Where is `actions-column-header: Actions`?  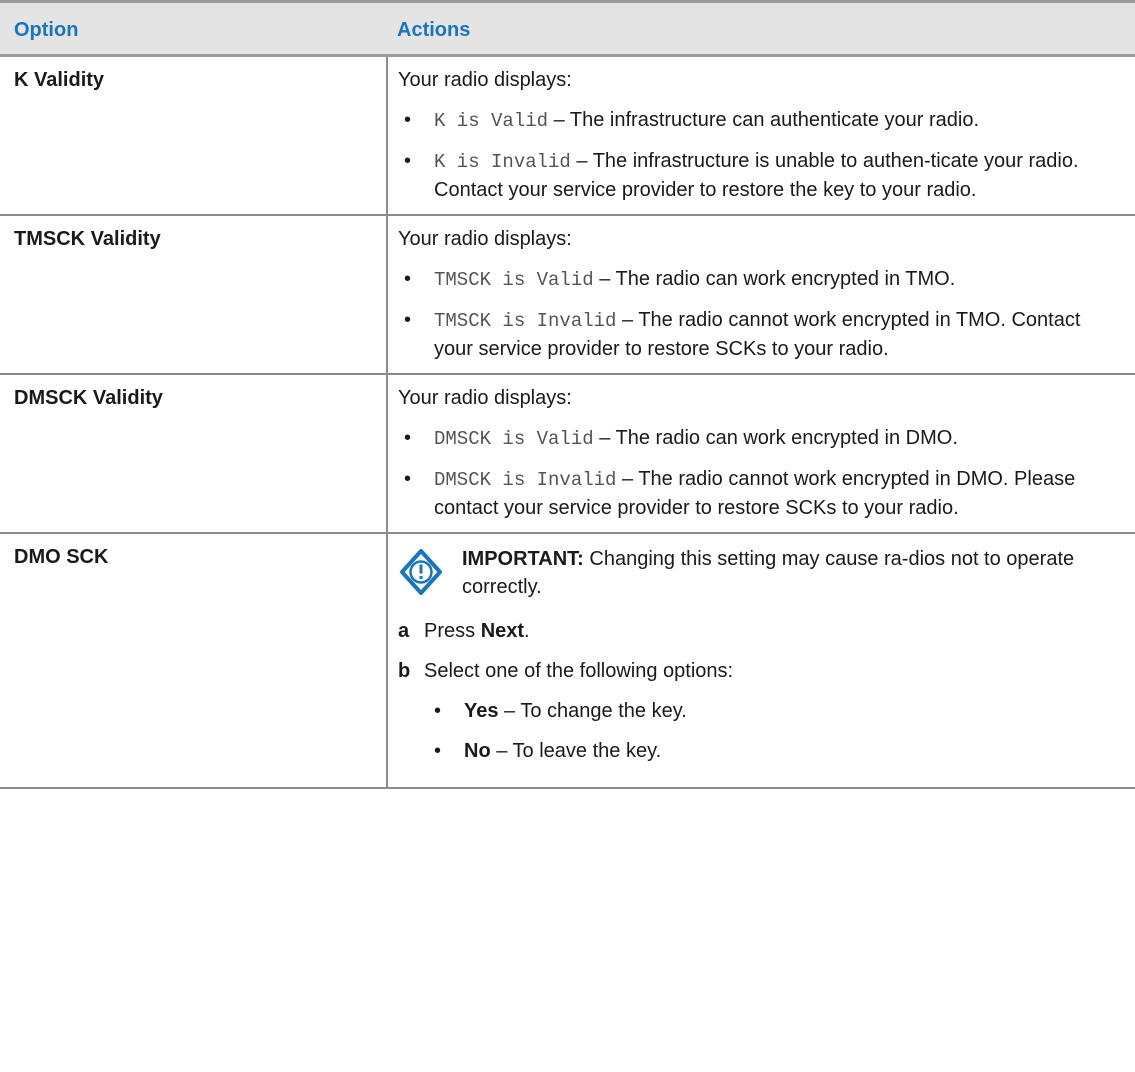
actions-column-header: Actions is located at coordinates (761, 28).